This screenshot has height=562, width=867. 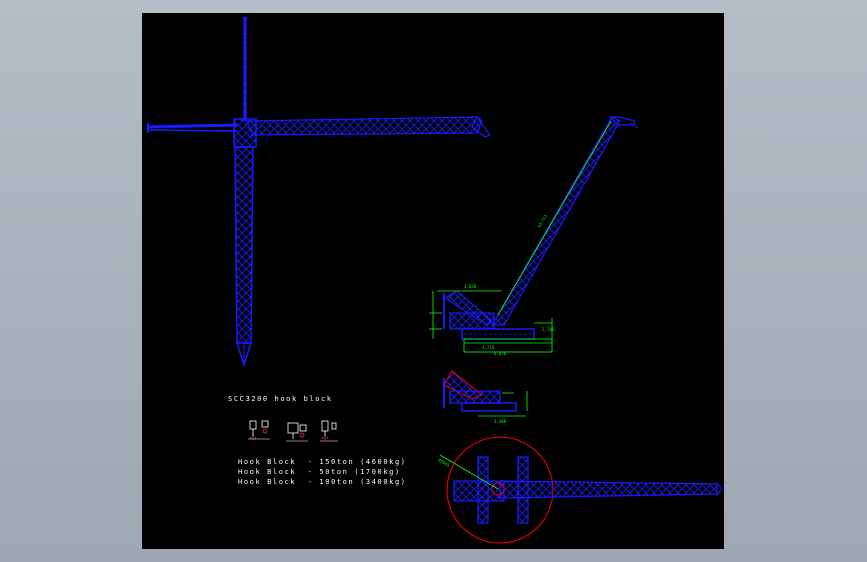 I want to click on crane-plan-view: R5945, so click(x=580, y=490).